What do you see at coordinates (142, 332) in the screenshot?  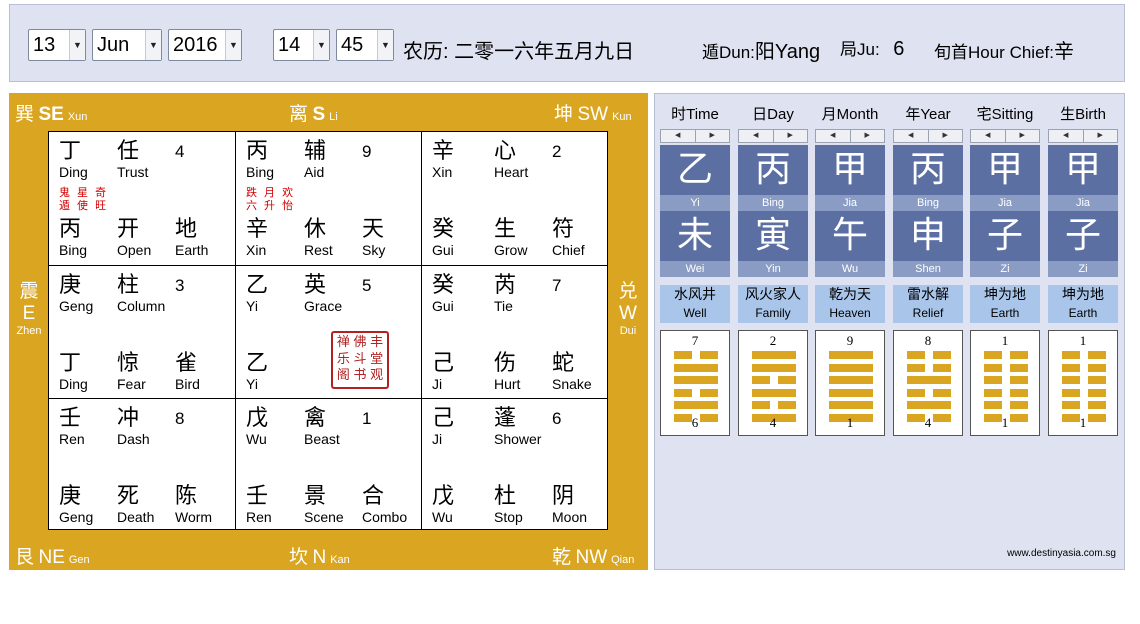 I see `palace-cell: 庚 Geng 柱 Column 3 丁 Ding 惊 Fear 雀 Bird` at bounding box center [142, 332].